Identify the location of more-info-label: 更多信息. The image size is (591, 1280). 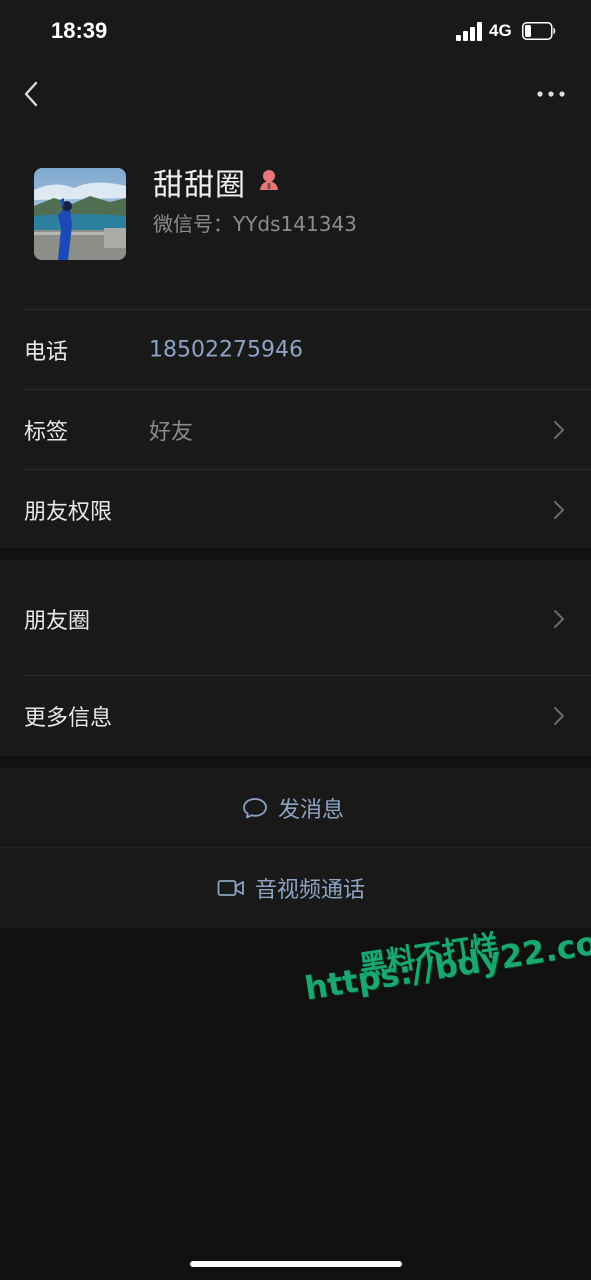
(68, 718).